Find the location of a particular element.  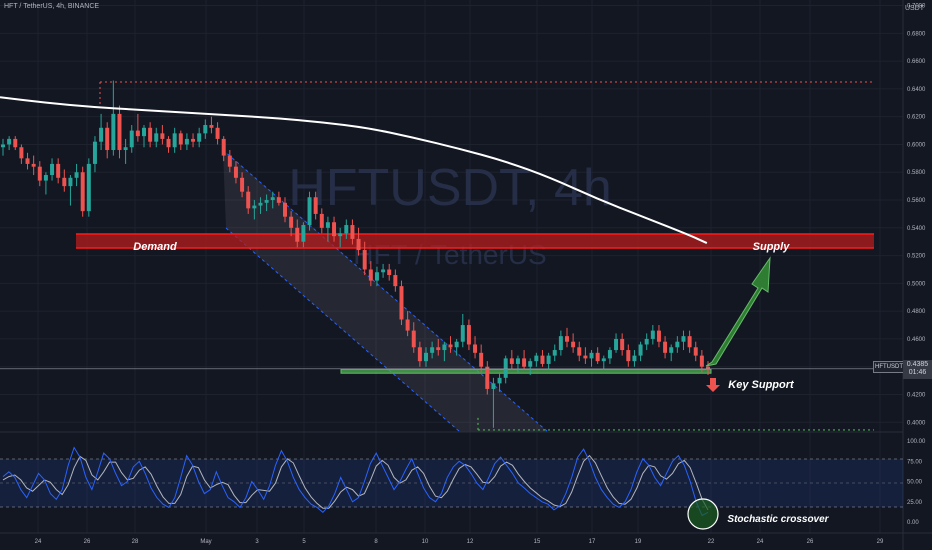

time-tick-label: 28 is located at coordinates (135, 542).